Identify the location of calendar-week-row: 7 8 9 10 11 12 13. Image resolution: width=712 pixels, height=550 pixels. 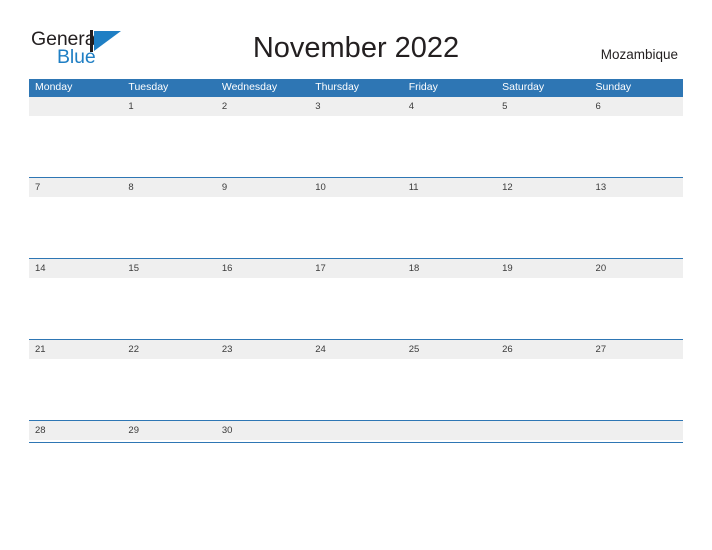
(356, 217).